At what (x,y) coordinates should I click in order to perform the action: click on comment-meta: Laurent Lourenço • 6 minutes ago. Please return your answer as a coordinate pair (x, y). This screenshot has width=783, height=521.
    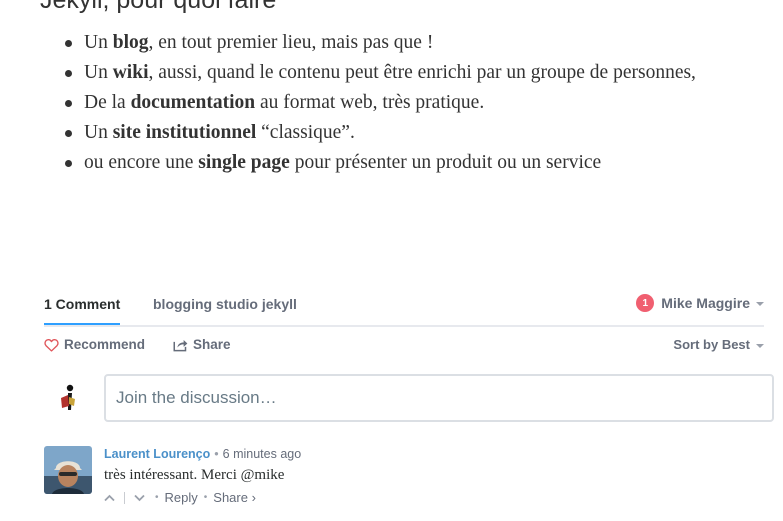
    Looking at the image, I should click on (429, 454).